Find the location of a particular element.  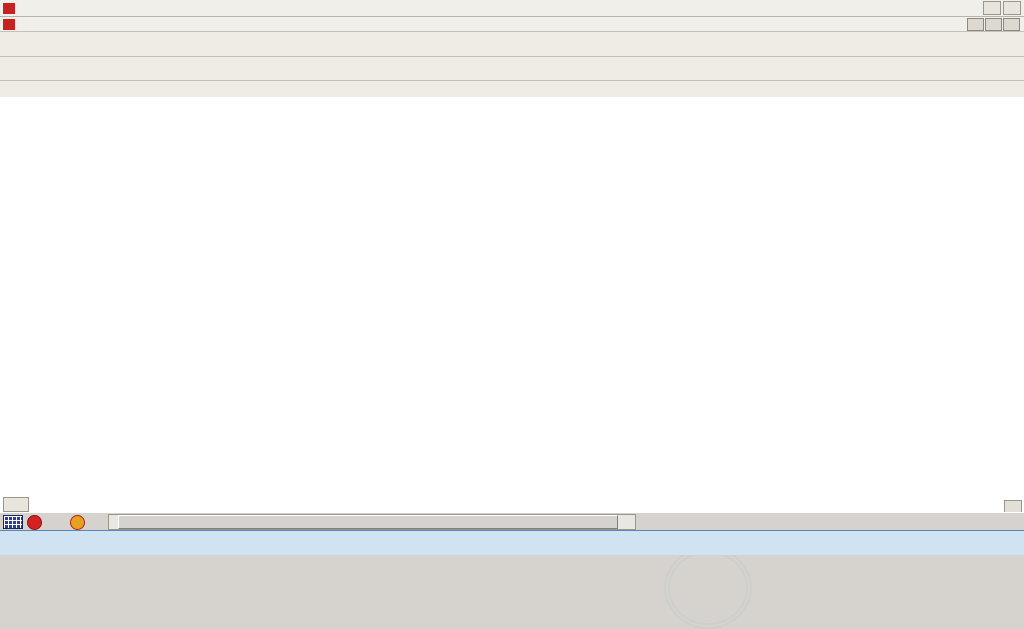

watermark-logo is located at coordinates (708, 588).